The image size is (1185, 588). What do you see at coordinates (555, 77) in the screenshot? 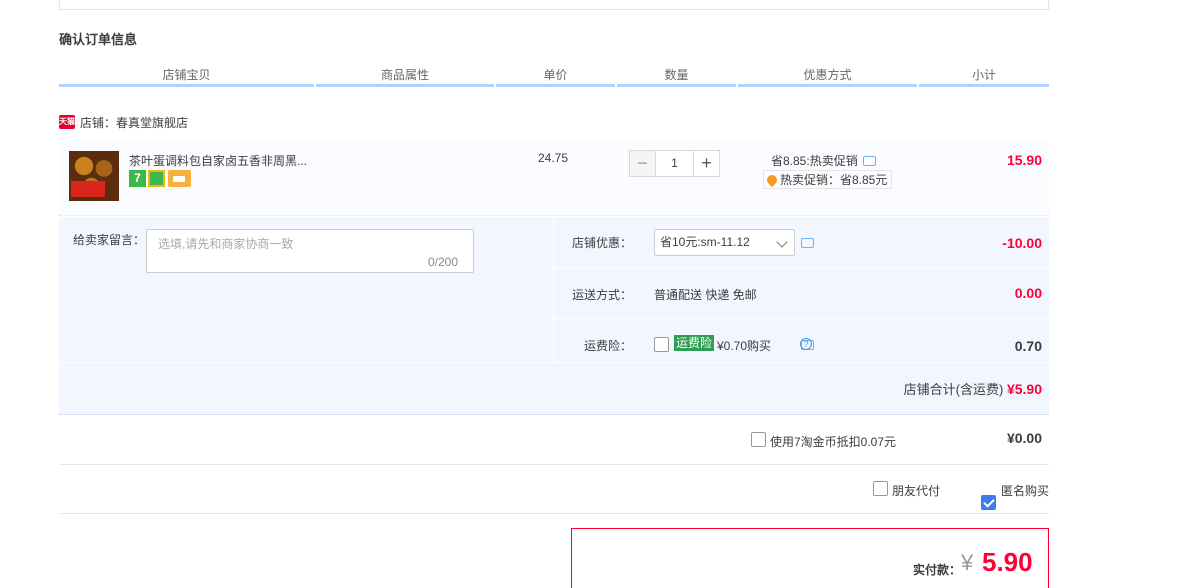
I see `col-header-unit-price: 单价` at bounding box center [555, 77].